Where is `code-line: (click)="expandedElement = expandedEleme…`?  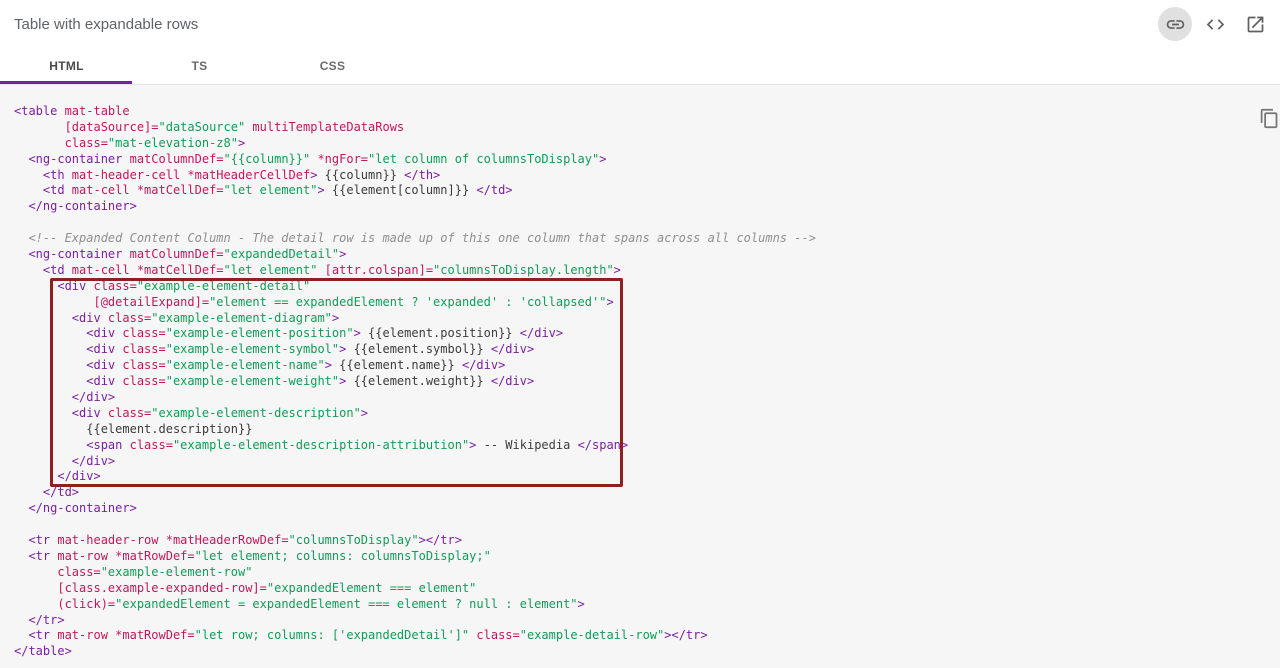 code-line: (click)="expandedElement = expandedEleme… is located at coordinates (299, 603).